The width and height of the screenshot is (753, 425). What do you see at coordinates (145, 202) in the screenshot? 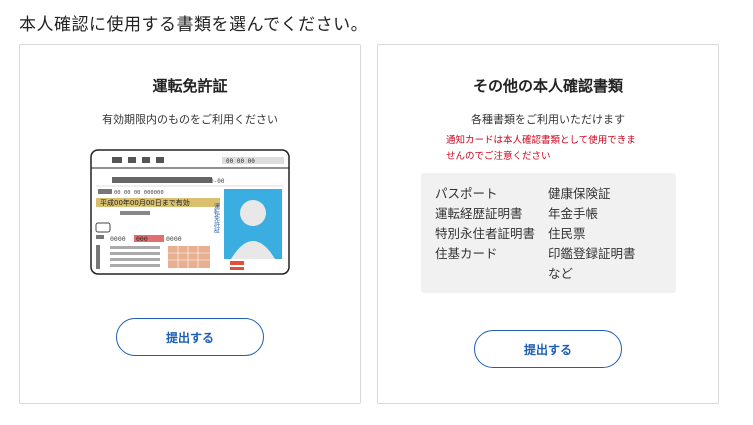
I see `license-expiry-text: 平成00年00月00日まで有効` at bounding box center [145, 202].